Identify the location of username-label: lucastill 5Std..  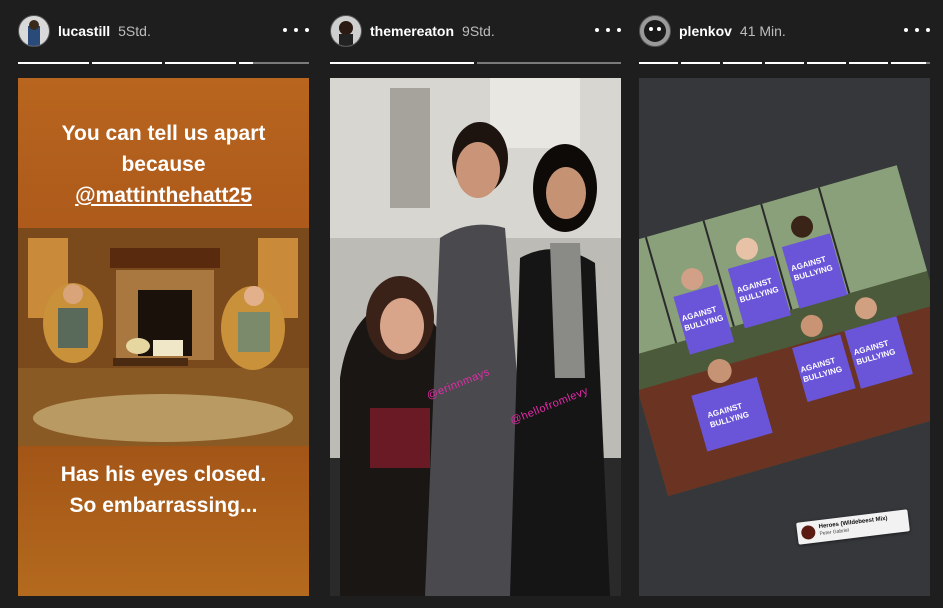
(104, 31).